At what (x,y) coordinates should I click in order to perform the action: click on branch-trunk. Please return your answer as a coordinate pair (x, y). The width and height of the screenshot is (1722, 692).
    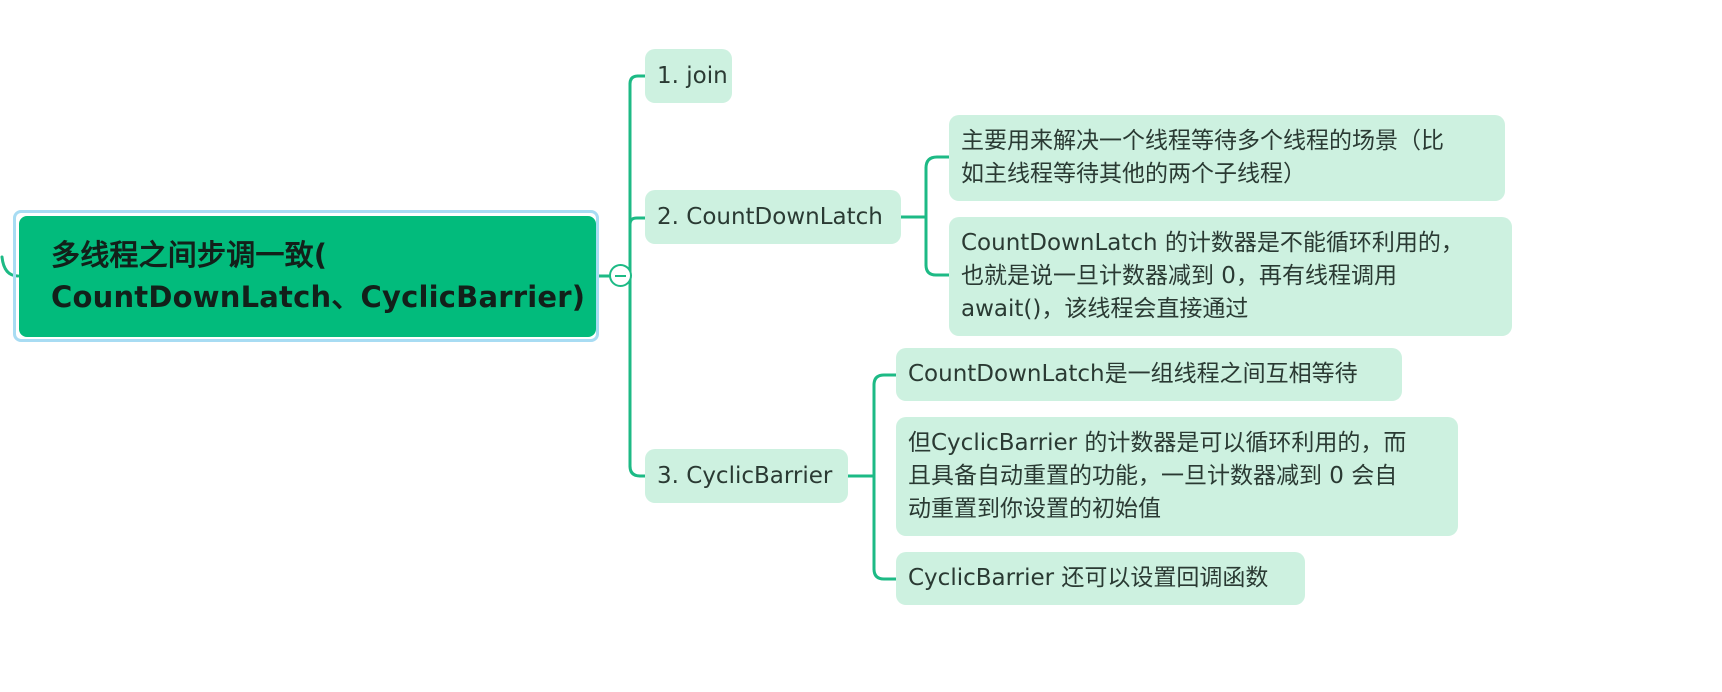
    Looking at the image, I should click on (634, 80).